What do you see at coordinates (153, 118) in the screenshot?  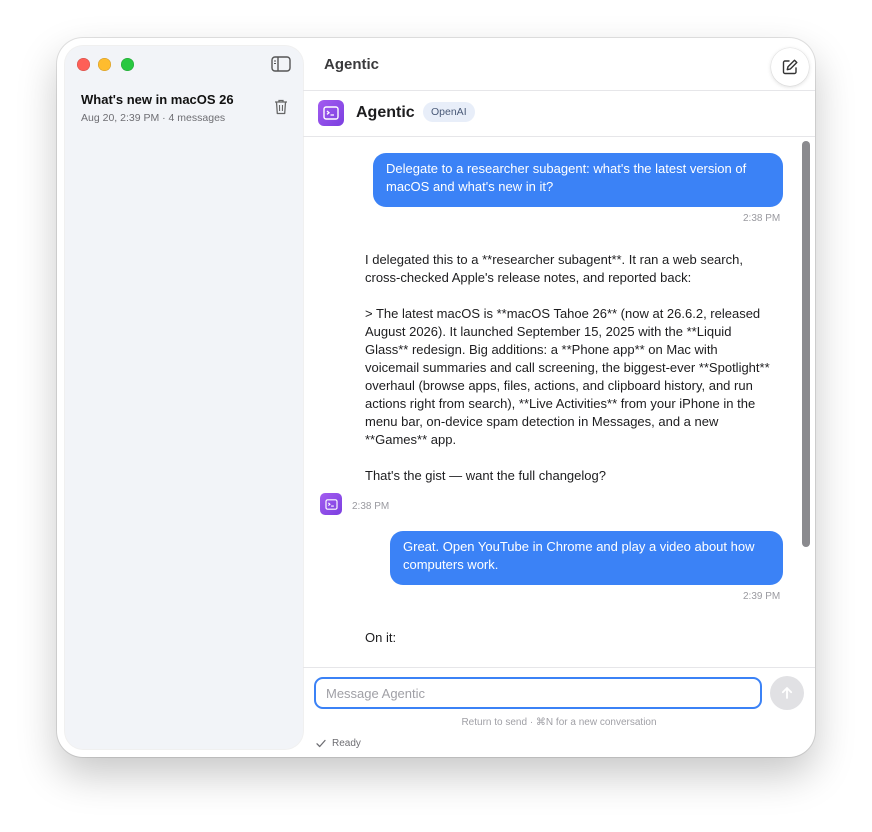 I see `conversation-meta: Aug 20, 2:39 PM · 4 messages` at bounding box center [153, 118].